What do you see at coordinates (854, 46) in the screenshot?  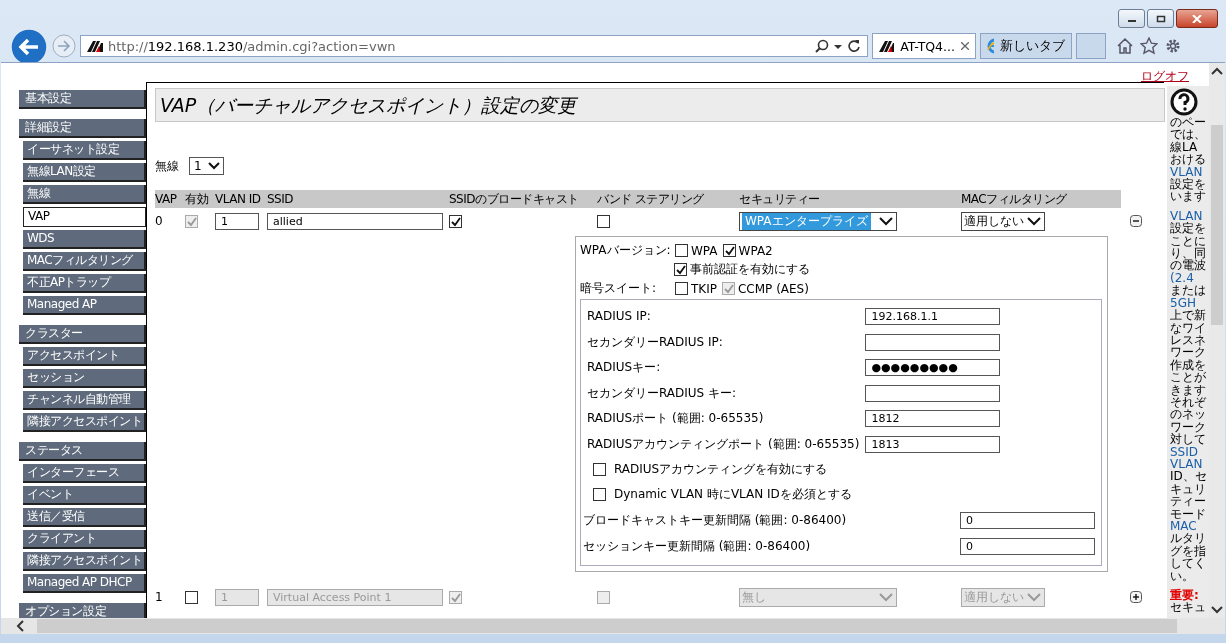 I see `refresh-icon` at bounding box center [854, 46].